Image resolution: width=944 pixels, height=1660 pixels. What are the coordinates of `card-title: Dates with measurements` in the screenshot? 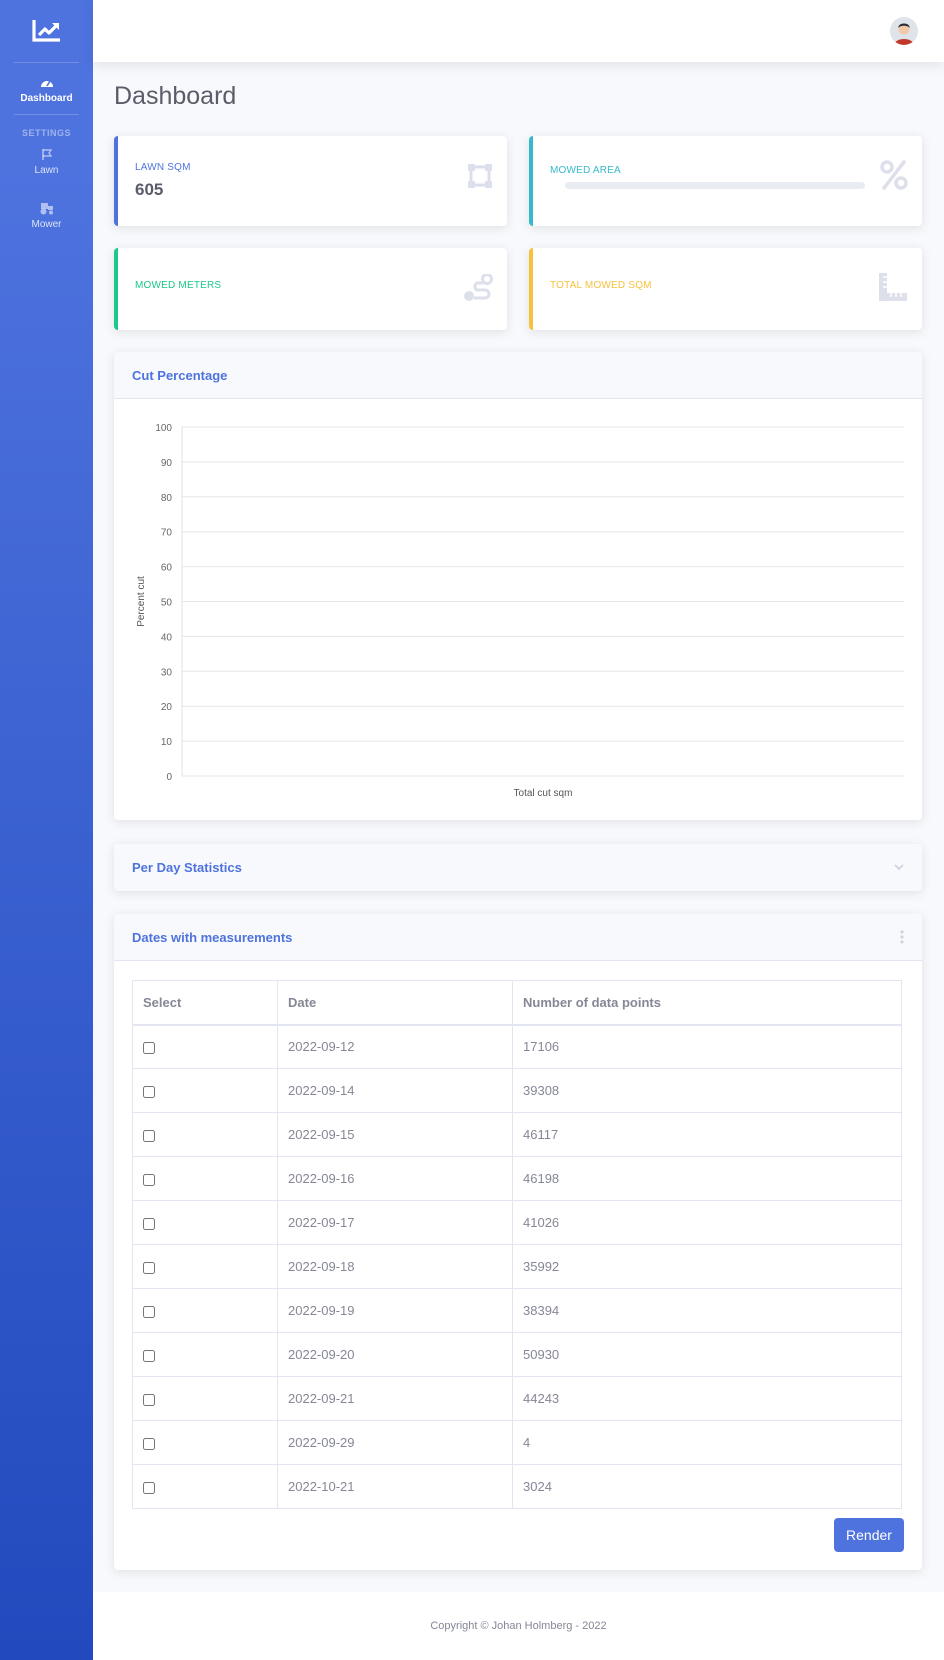 It's located at (212, 937).